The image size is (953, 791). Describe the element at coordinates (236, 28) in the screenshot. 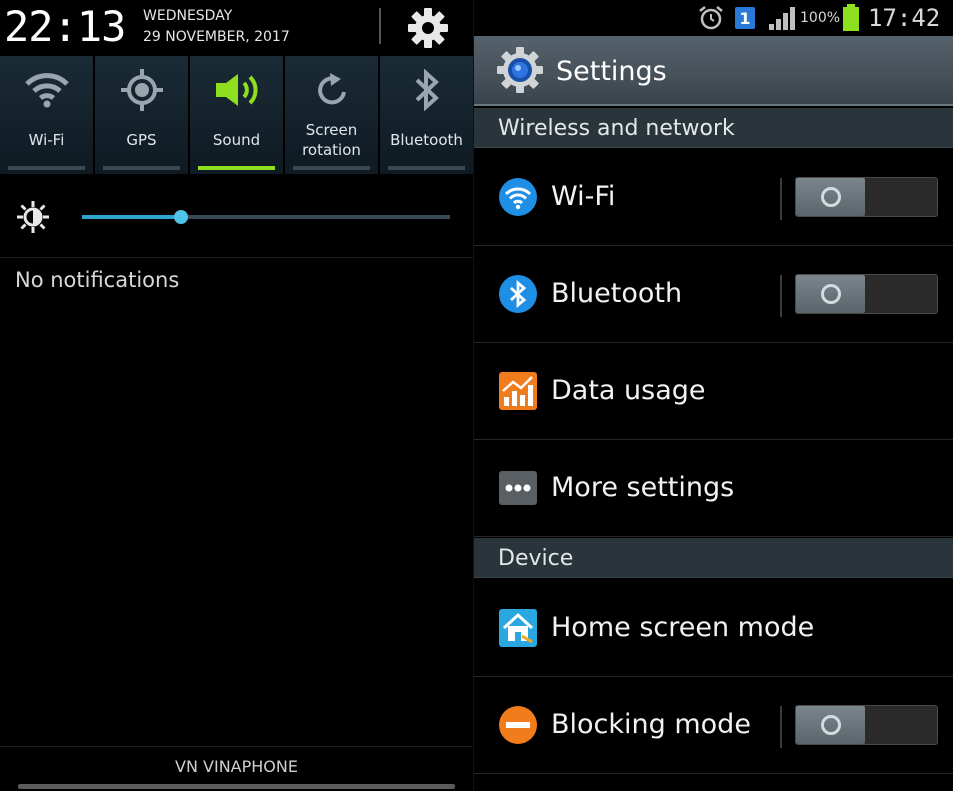

I see `notification-header: 22:13 WEDNESDAY 29 NOVEMBER, 2017` at that location.